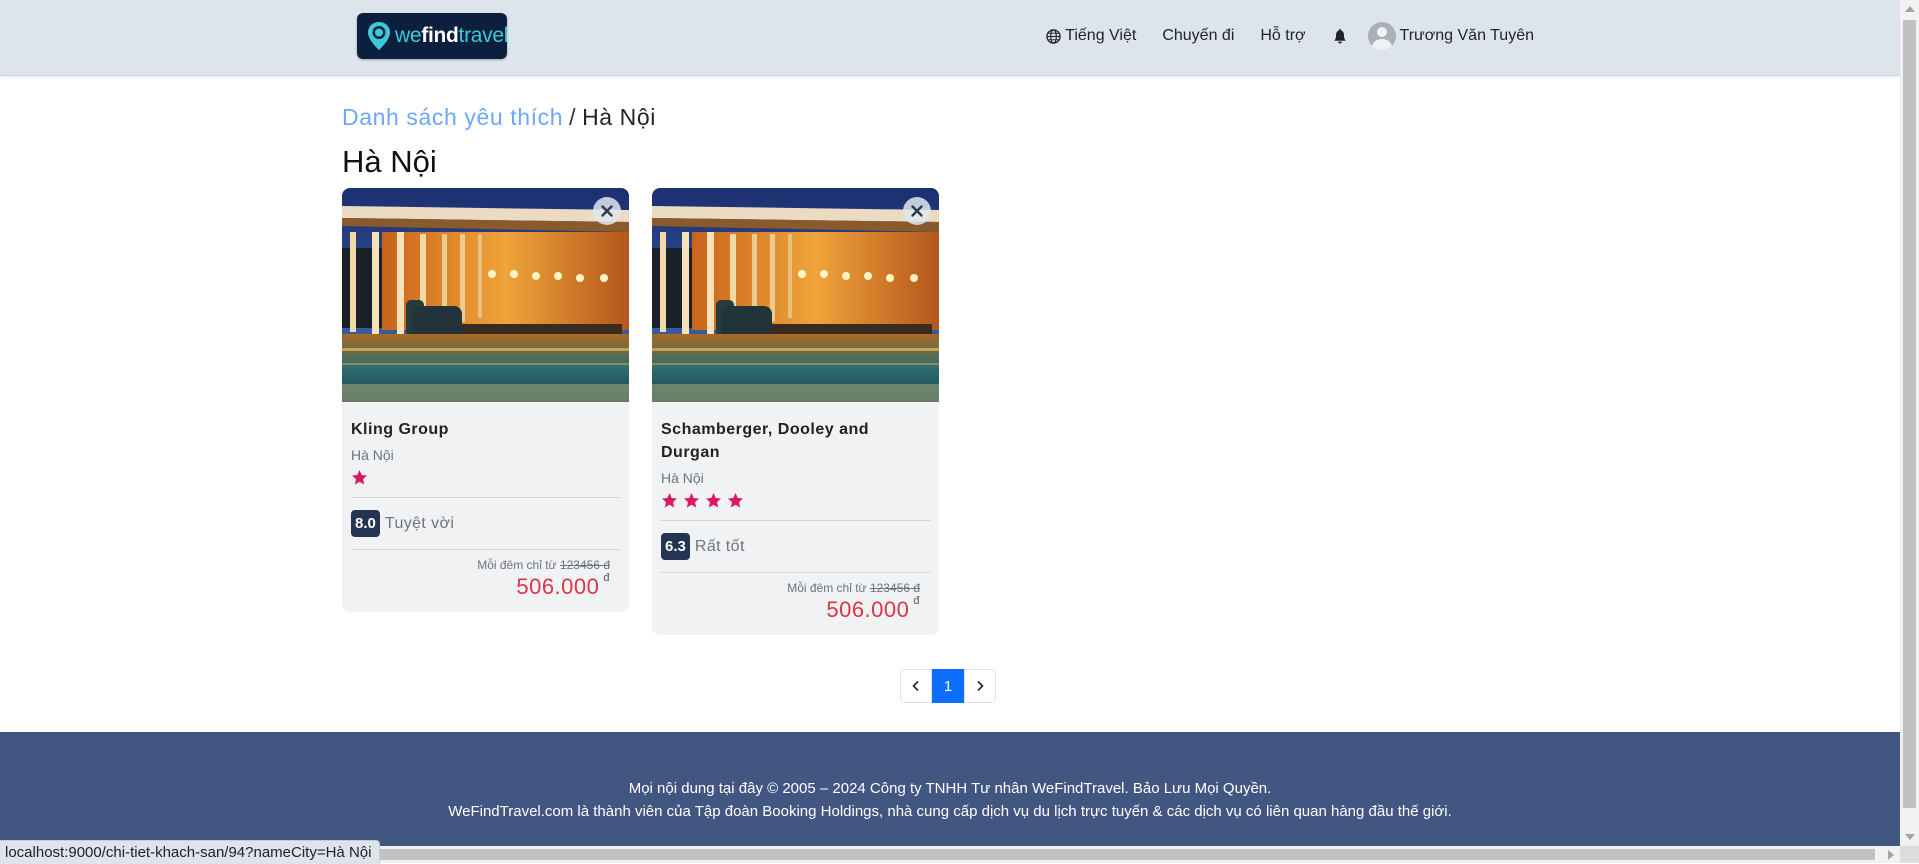 The image size is (1919, 864). What do you see at coordinates (1909, 414) in the screenshot?
I see `vertical-scrollbar-thumb` at bounding box center [1909, 414].